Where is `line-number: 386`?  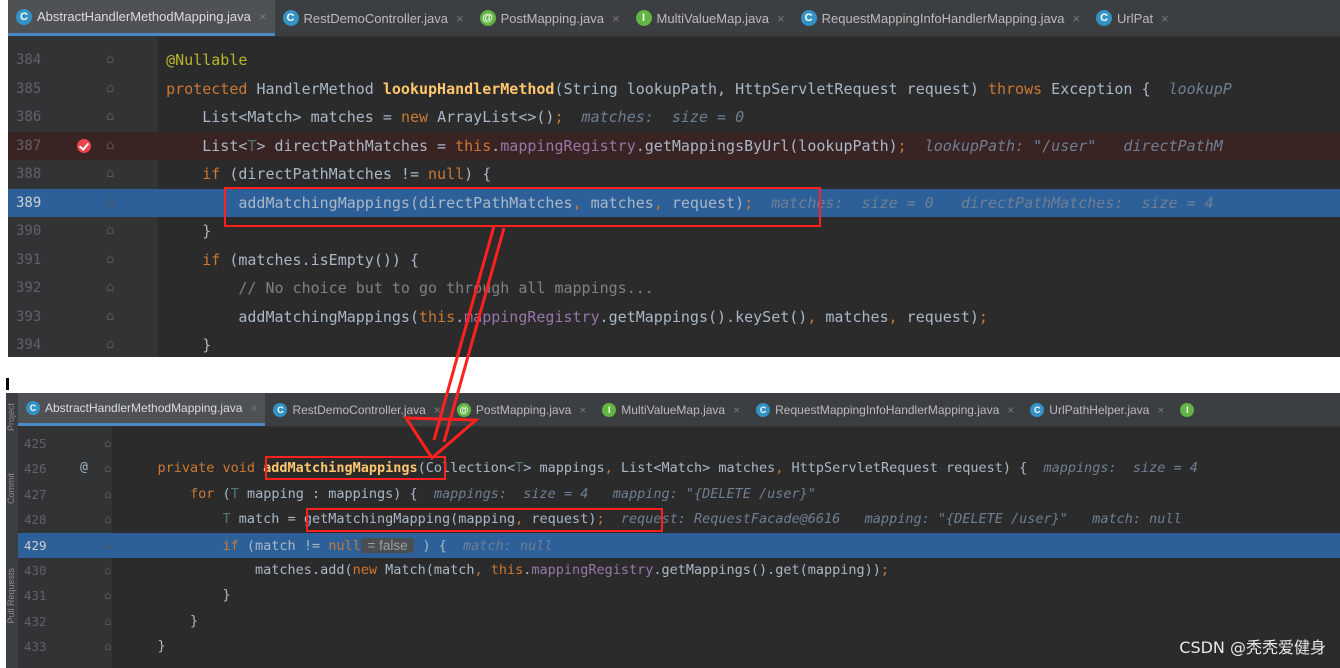 line-number: 386 is located at coordinates (28, 117).